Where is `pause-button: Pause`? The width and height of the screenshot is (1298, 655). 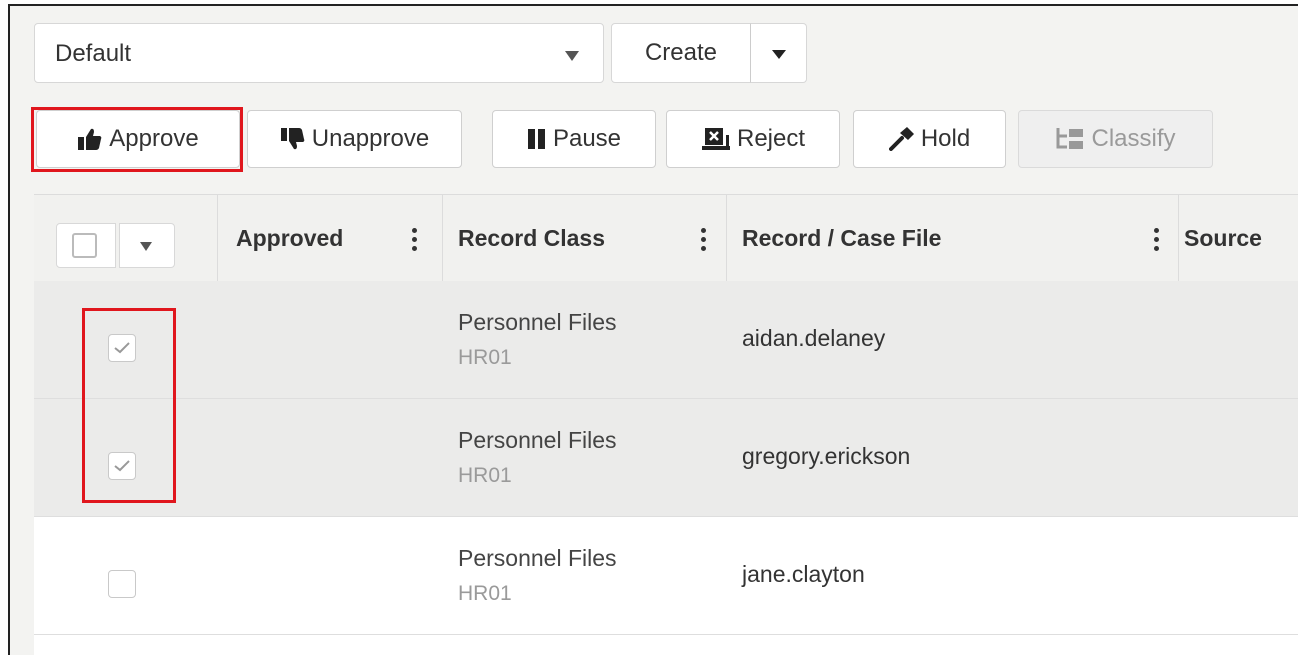
pause-button: Pause is located at coordinates (574, 139).